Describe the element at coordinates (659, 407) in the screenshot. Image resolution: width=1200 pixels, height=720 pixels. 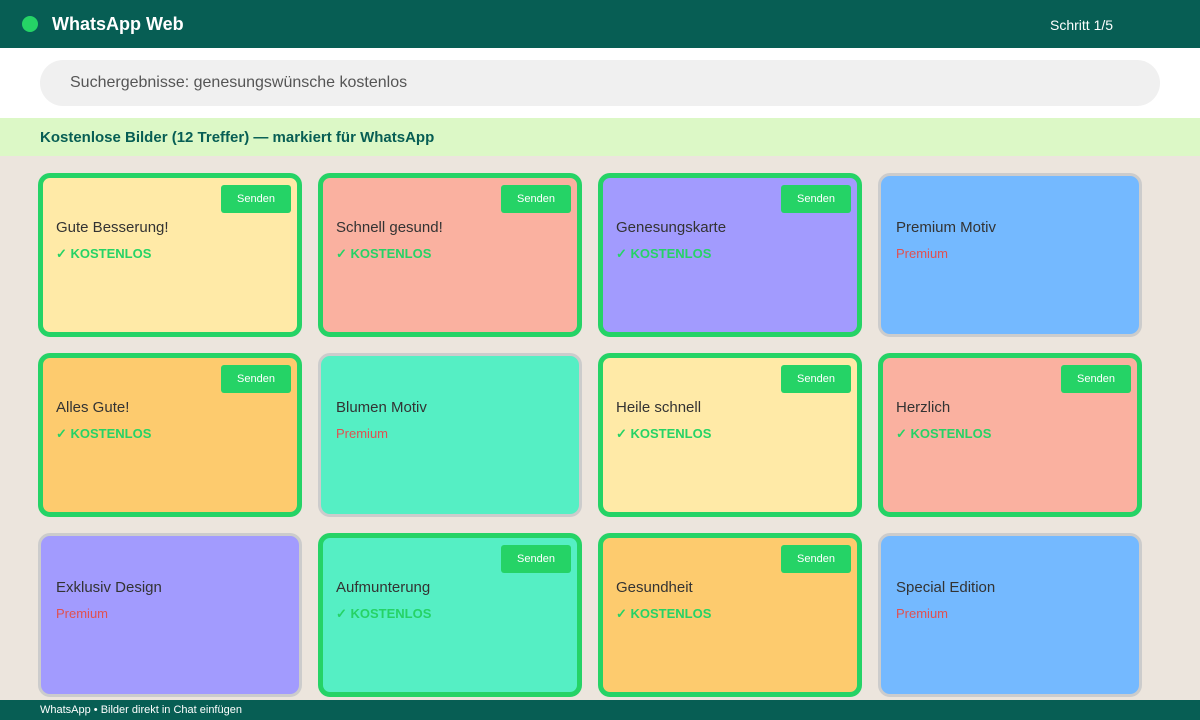
I see `card-title: Heile schnell` at that location.